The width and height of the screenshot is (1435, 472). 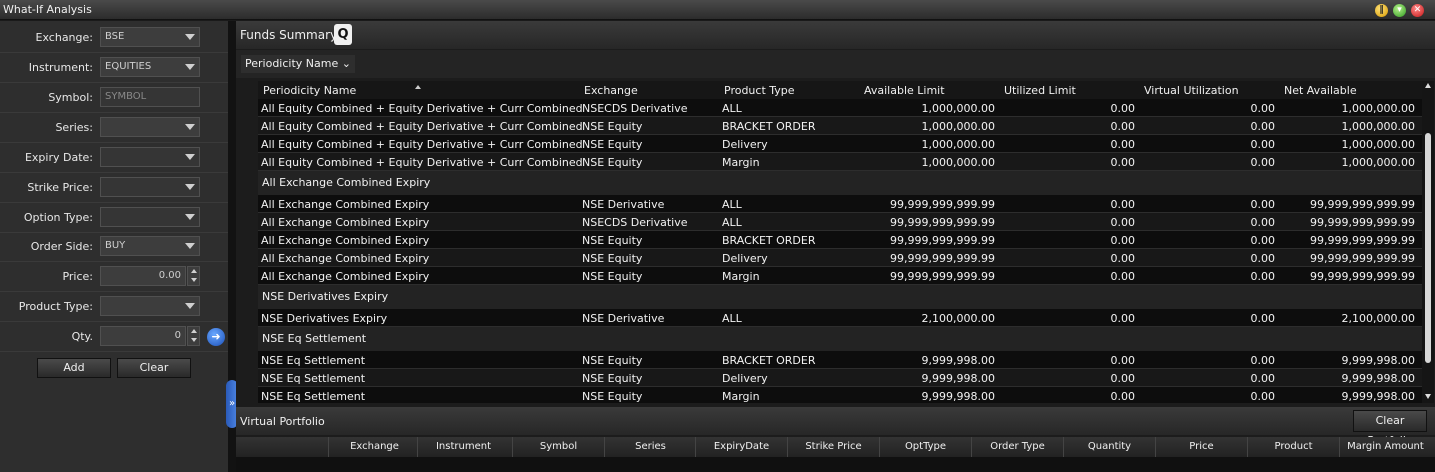 I want to click on column-header: Periodicity Name, so click(x=309, y=90).